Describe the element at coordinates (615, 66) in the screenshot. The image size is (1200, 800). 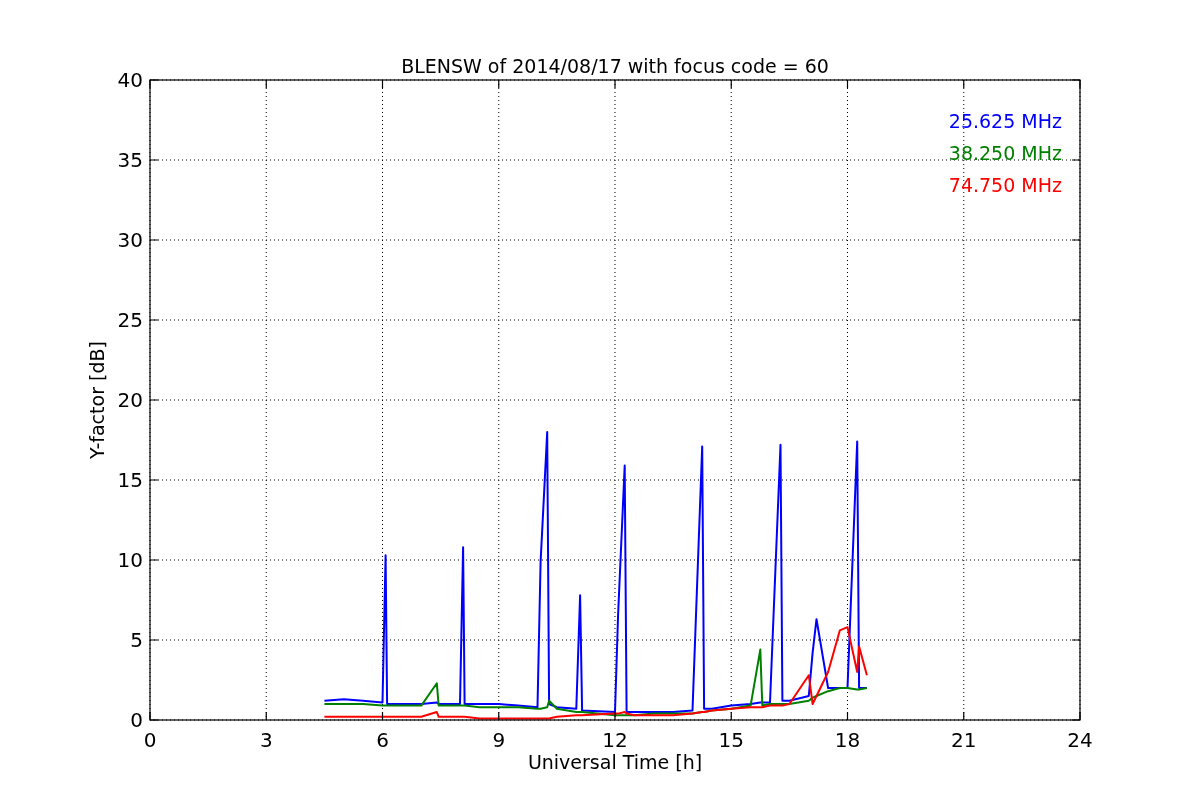
I see `chart-title: BLENSW of 2014/08/17 with focus code = 60` at that location.